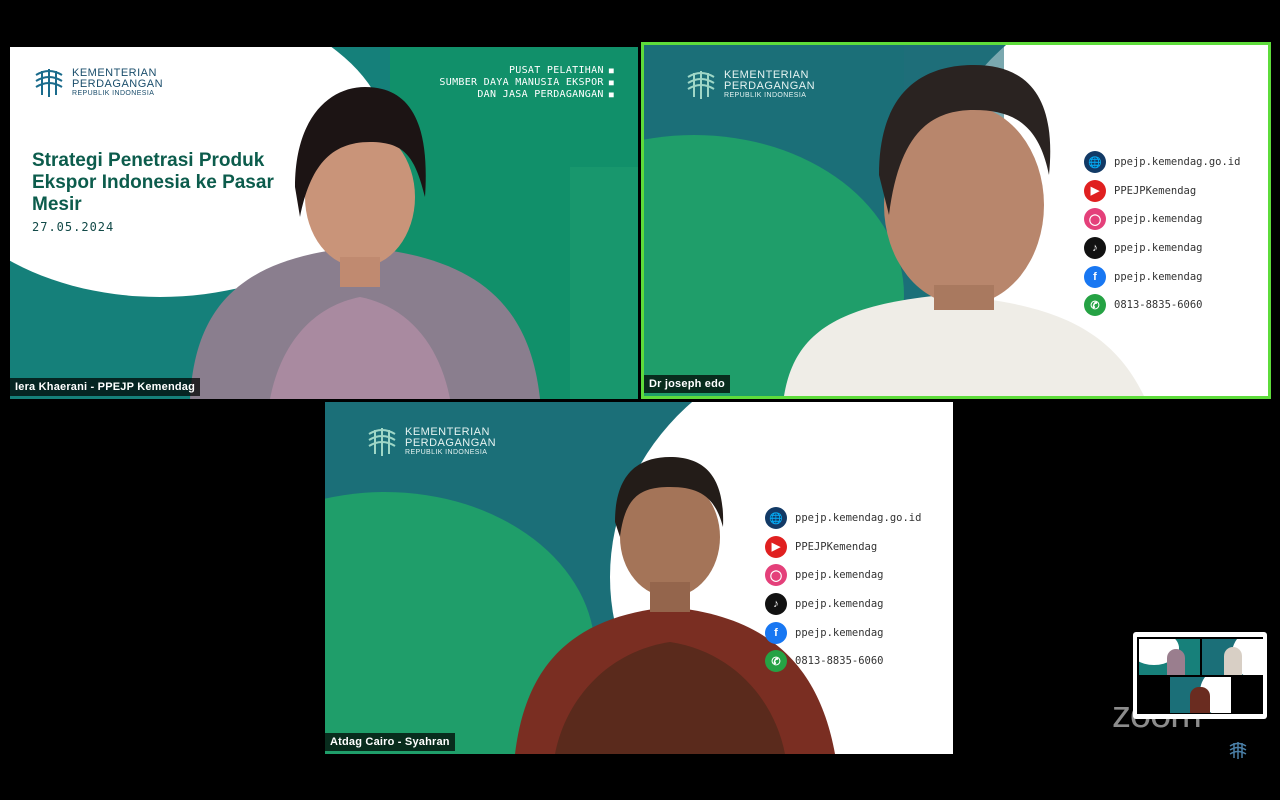 This screenshot has height=800, width=1280. What do you see at coordinates (1200, 695) in the screenshot?
I see `thumbnail-tile-guest` at bounding box center [1200, 695].